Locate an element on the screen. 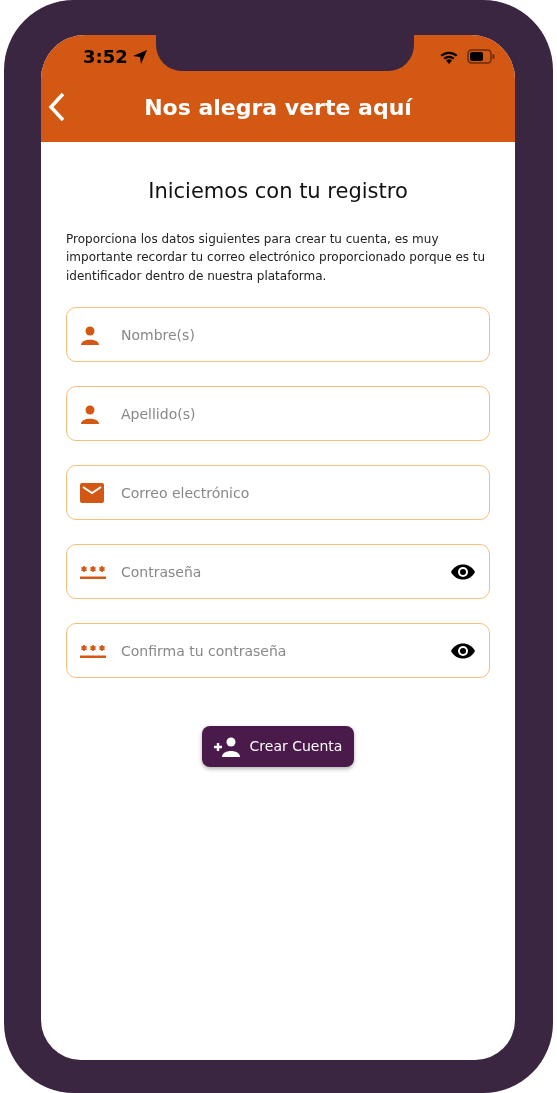 The image size is (557, 1093). intro-paragraph: Proporciona los datos siguientes para crear tu cuenta, es muy importante recordar tu correo electrónico proporcionado porque es tu identificador dentro de nuestra plataforma. is located at coordinates (276, 257).